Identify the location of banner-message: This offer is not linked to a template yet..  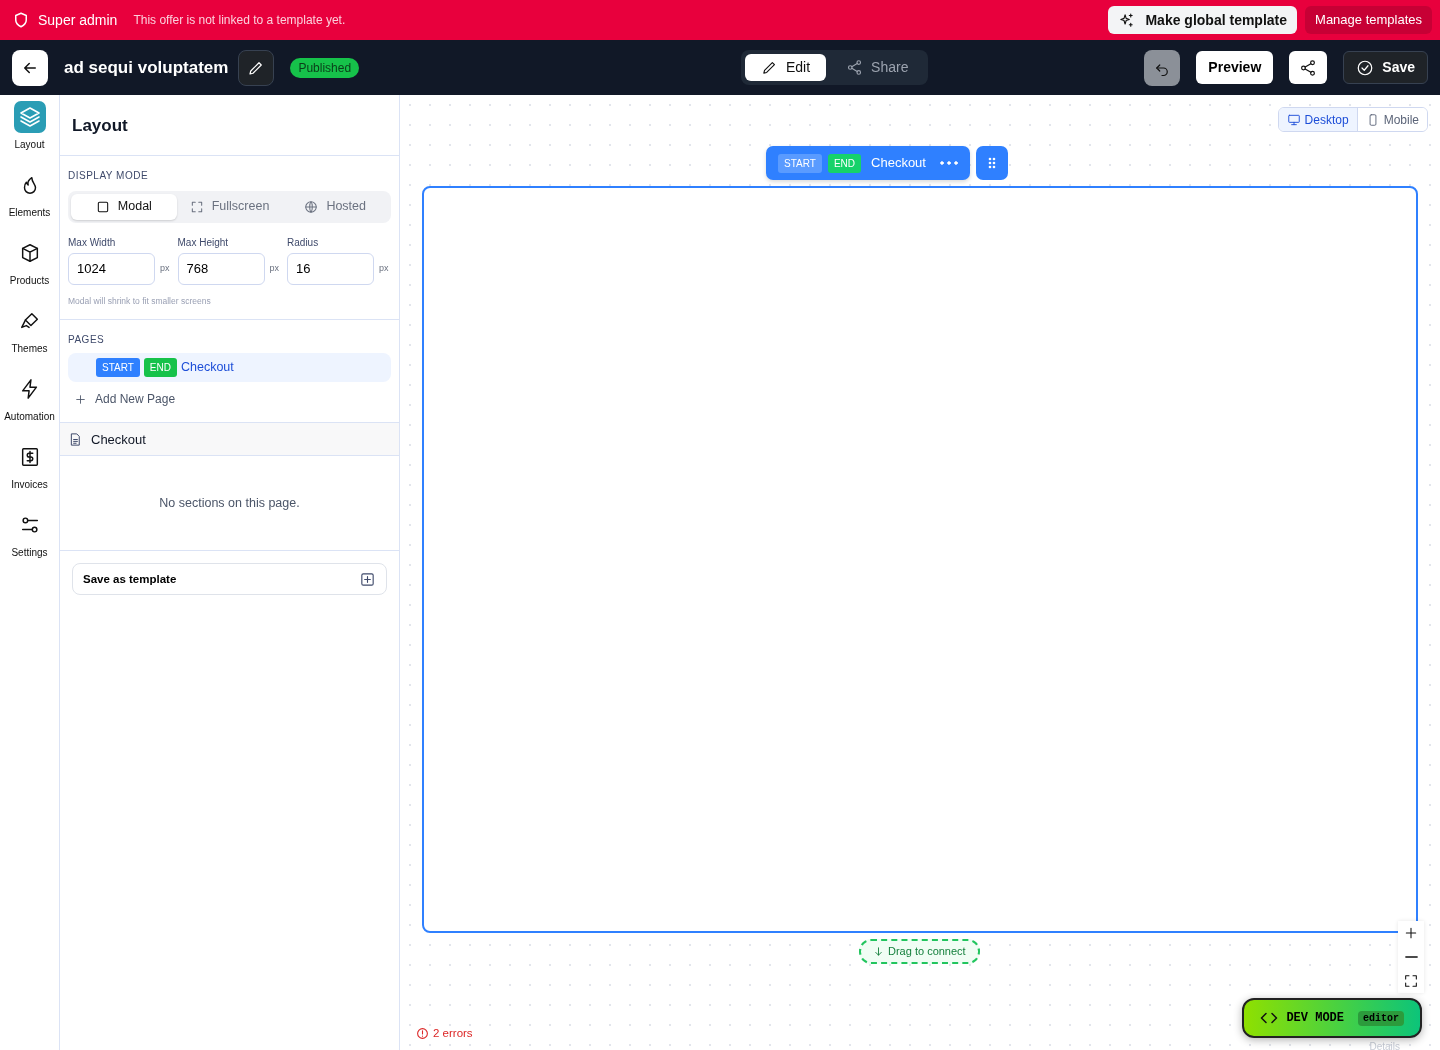
(239, 20).